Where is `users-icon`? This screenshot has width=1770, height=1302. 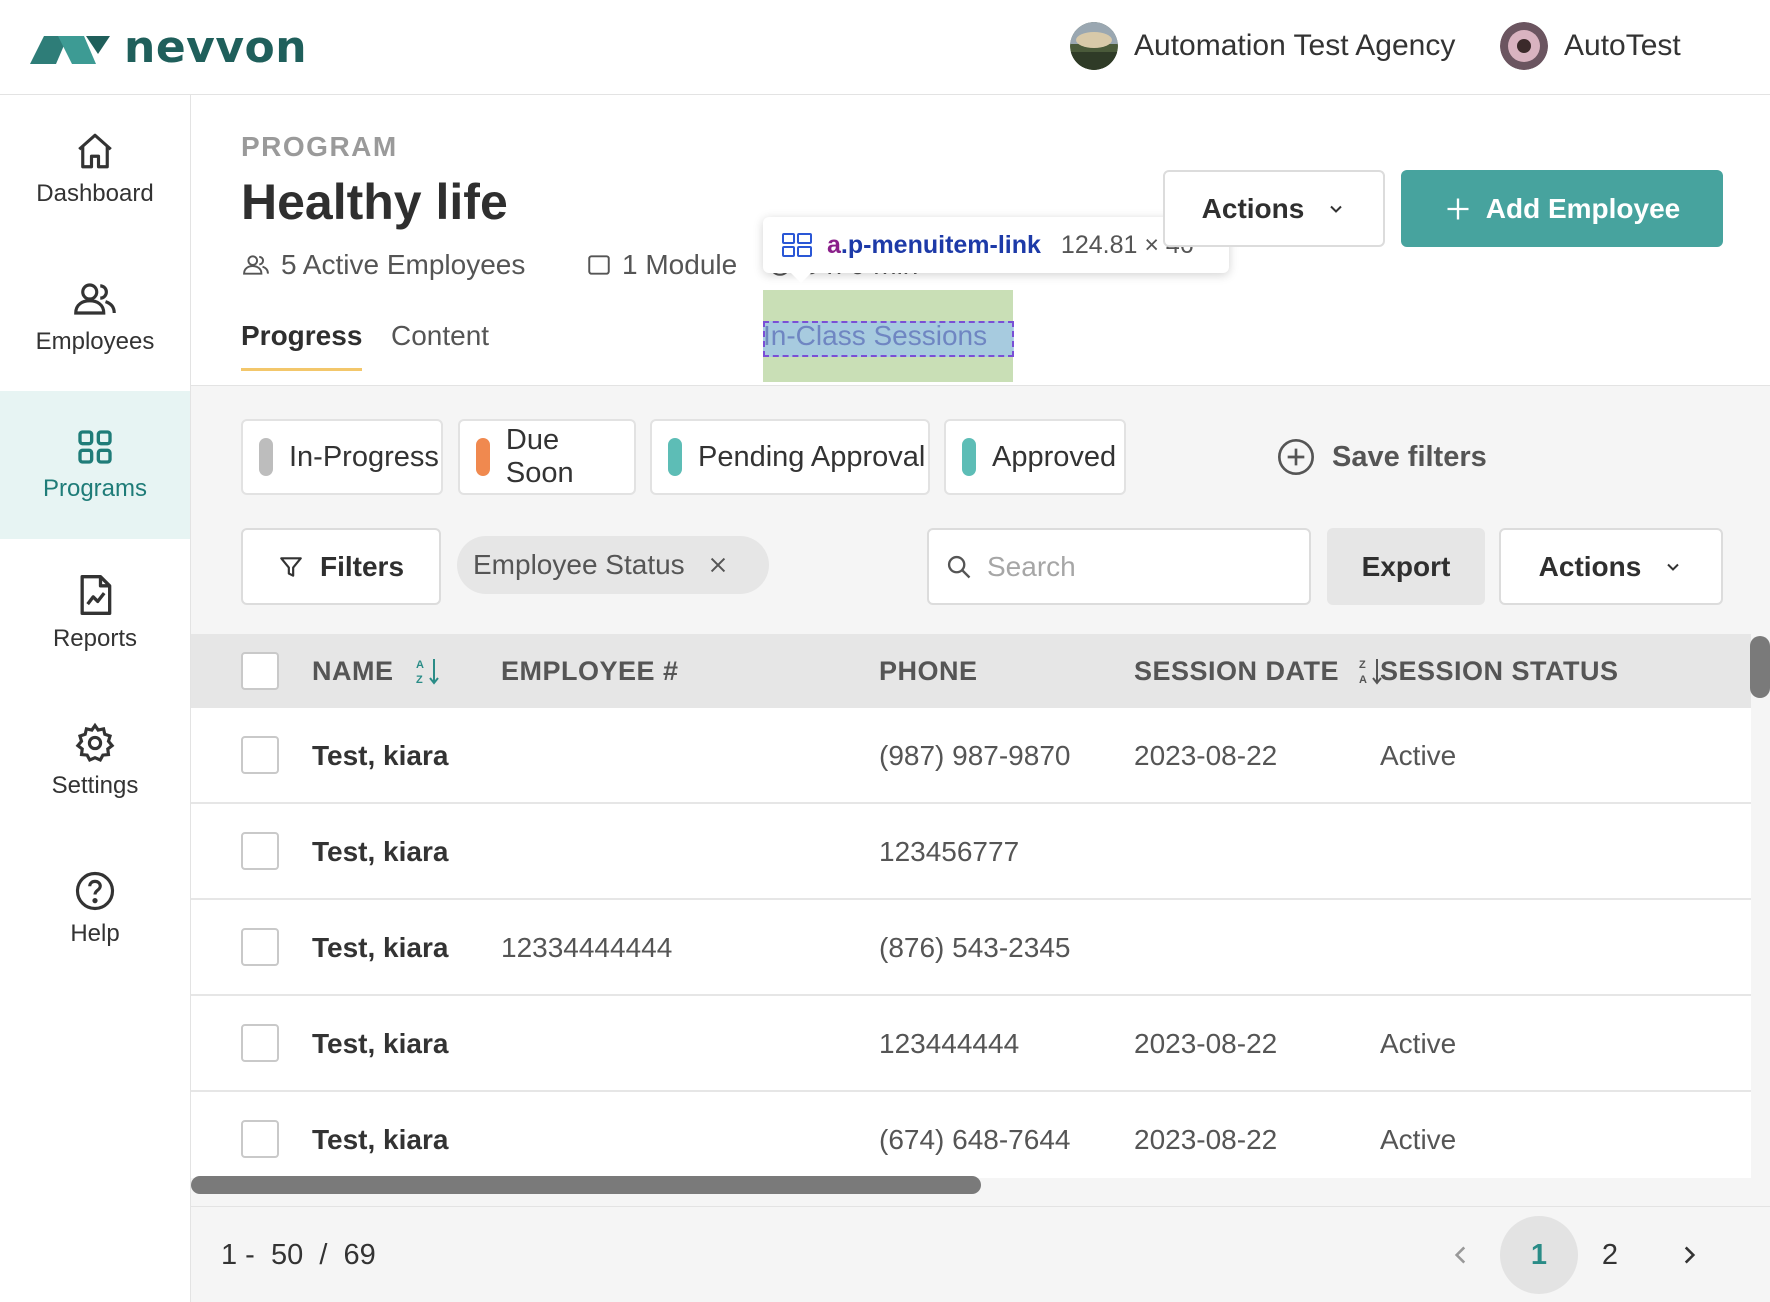 users-icon is located at coordinates (256, 265).